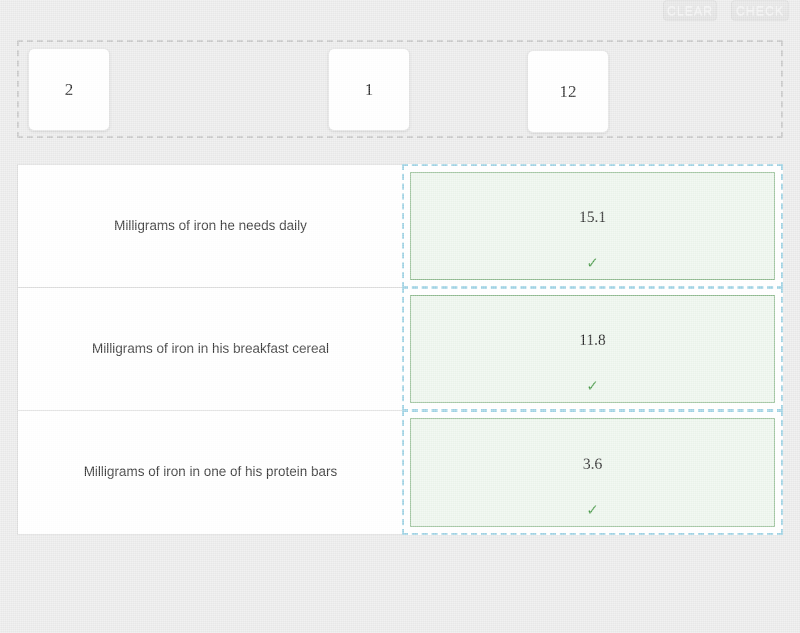  I want to click on drop-zone: 11.8 ✓, so click(592, 349).